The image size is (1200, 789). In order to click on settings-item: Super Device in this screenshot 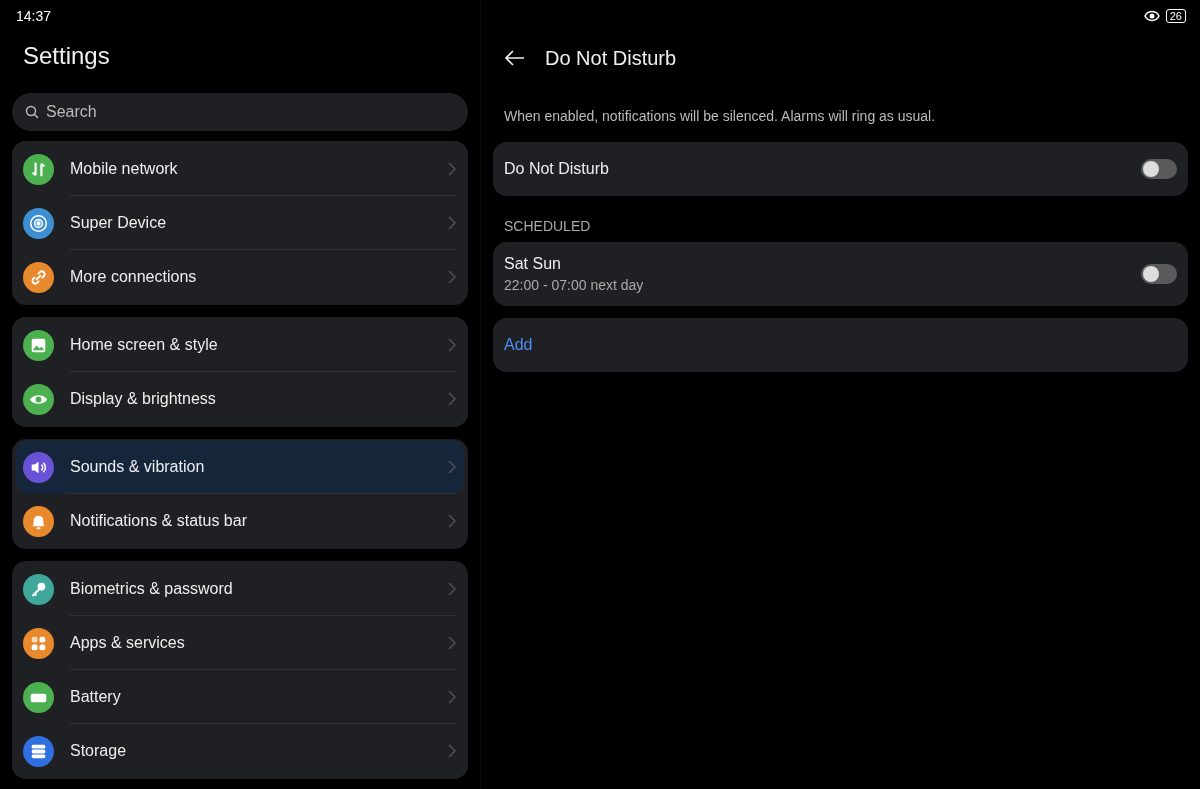, I will do `click(240, 223)`.